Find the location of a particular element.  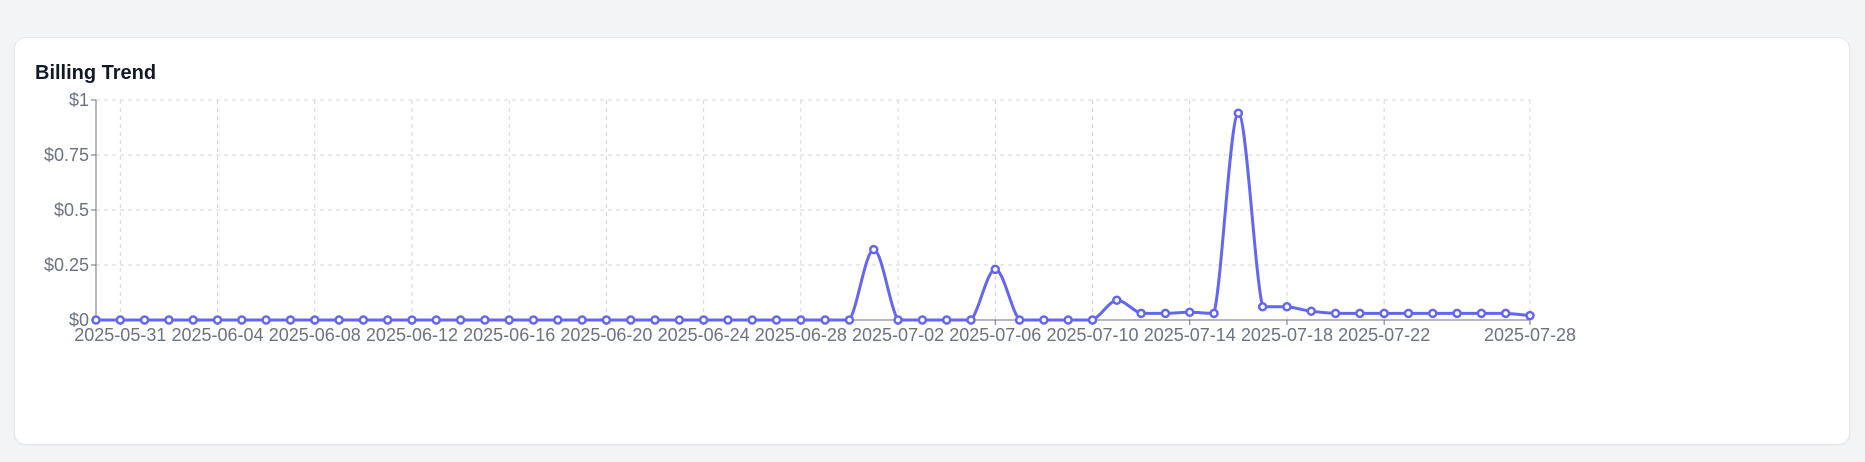

y-tick-label: $0.25 is located at coordinates (66, 265).